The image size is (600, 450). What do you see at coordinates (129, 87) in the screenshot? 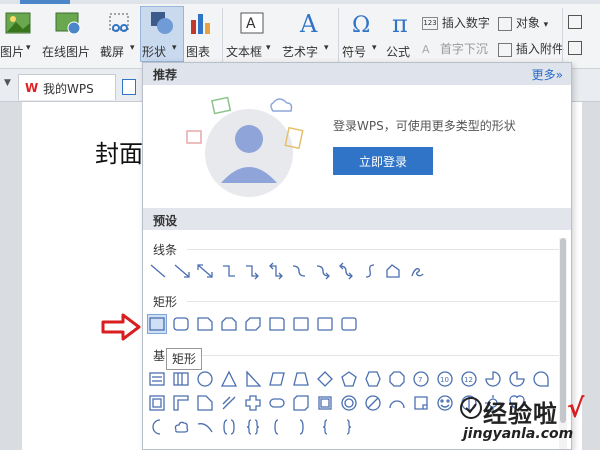
I see `document-tab-icon` at bounding box center [129, 87].